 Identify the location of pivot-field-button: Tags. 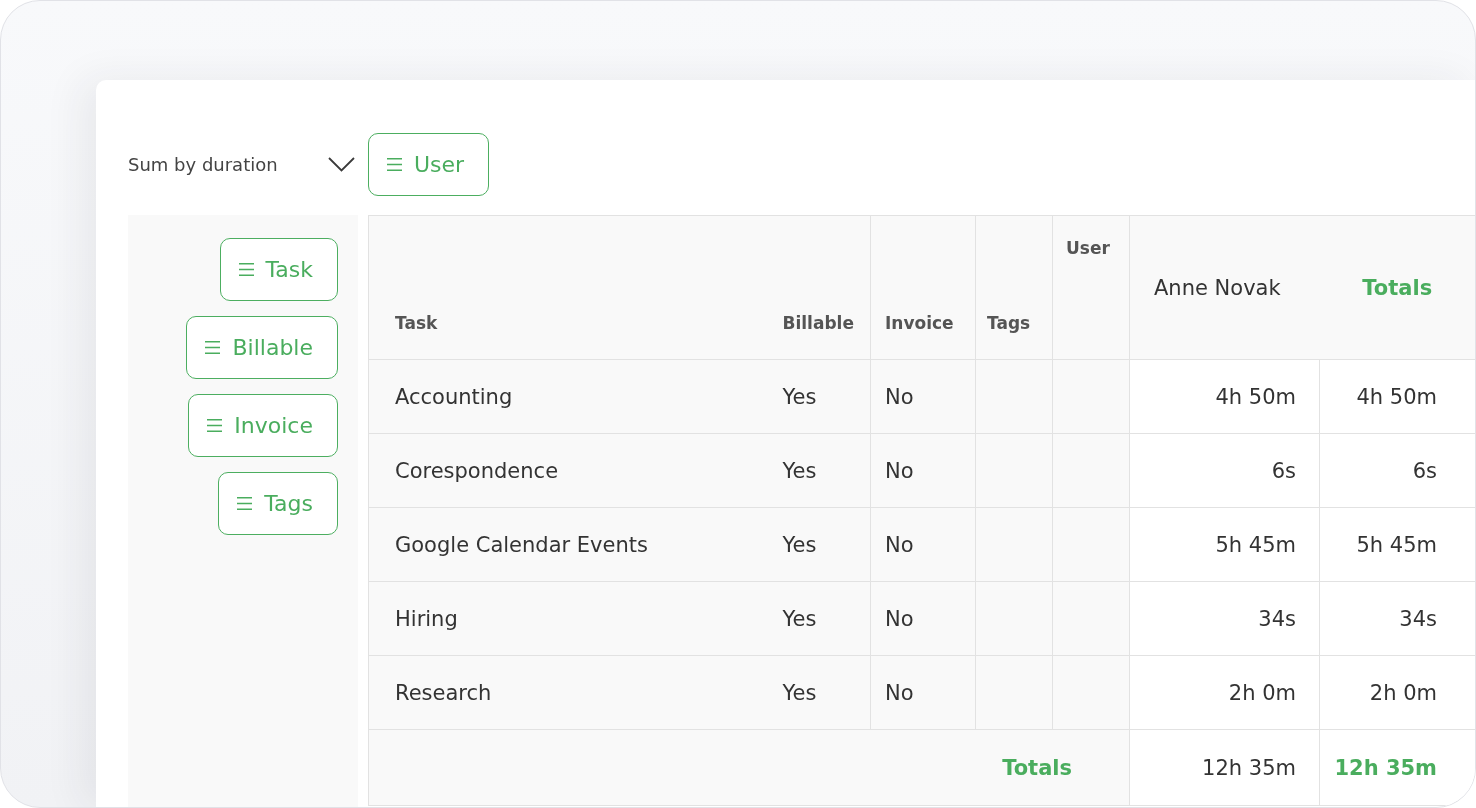
(278, 503).